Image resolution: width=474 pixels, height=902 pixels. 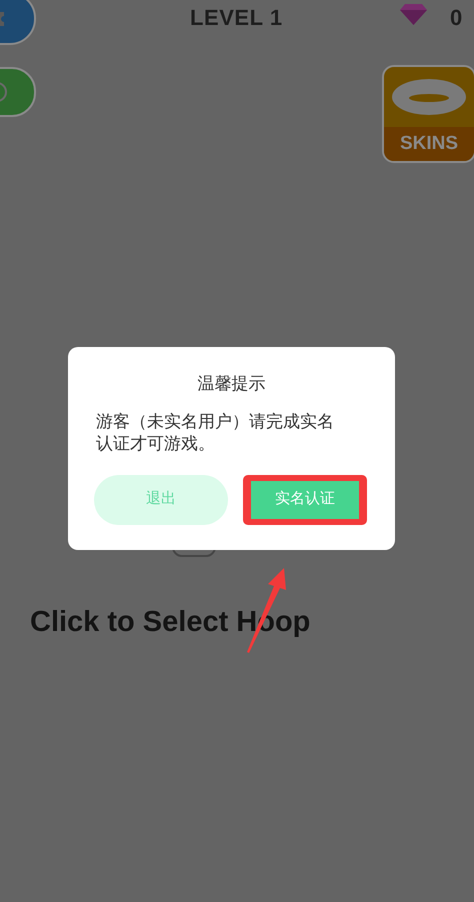 What do you see at coordinates (429, 97) in the screenshot?
I see `ring-icon` at bounding box center [429, 97].